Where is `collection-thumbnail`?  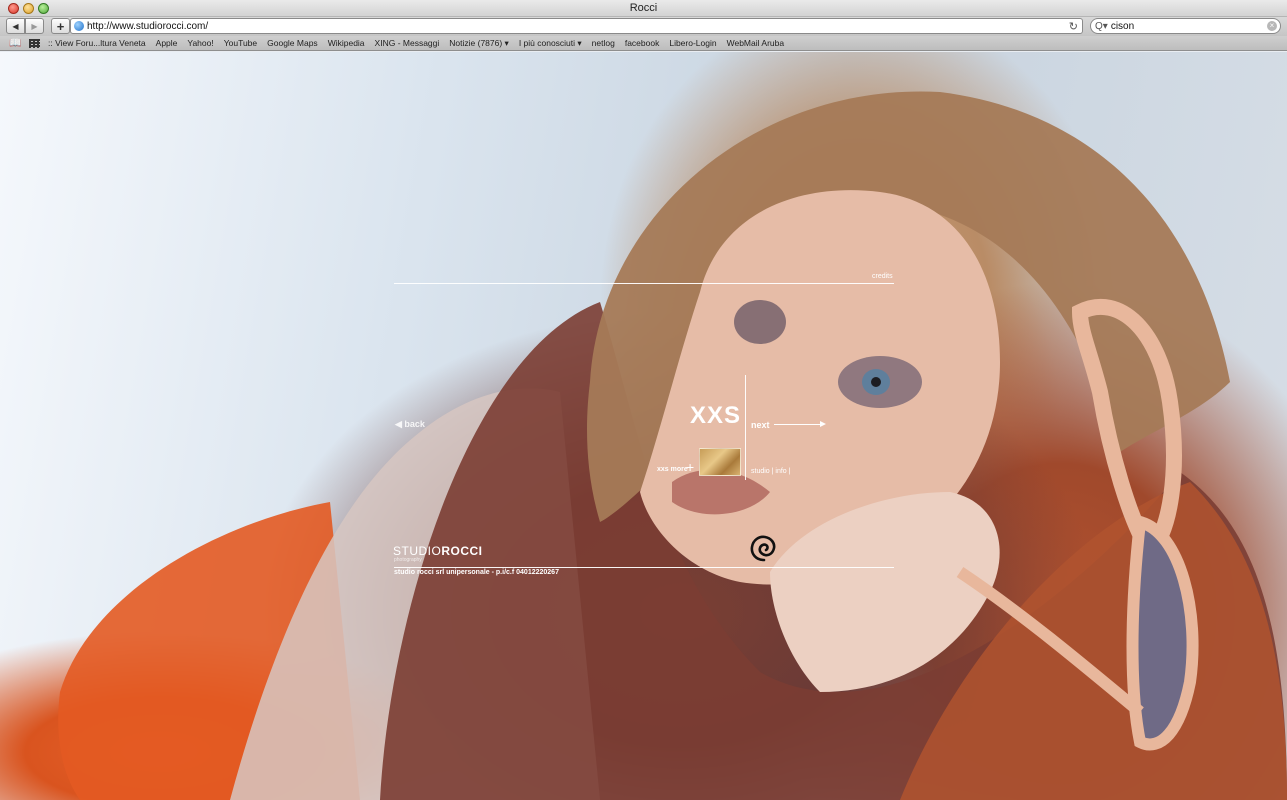
collection-thumbnail is located at coordinates (720, 462).